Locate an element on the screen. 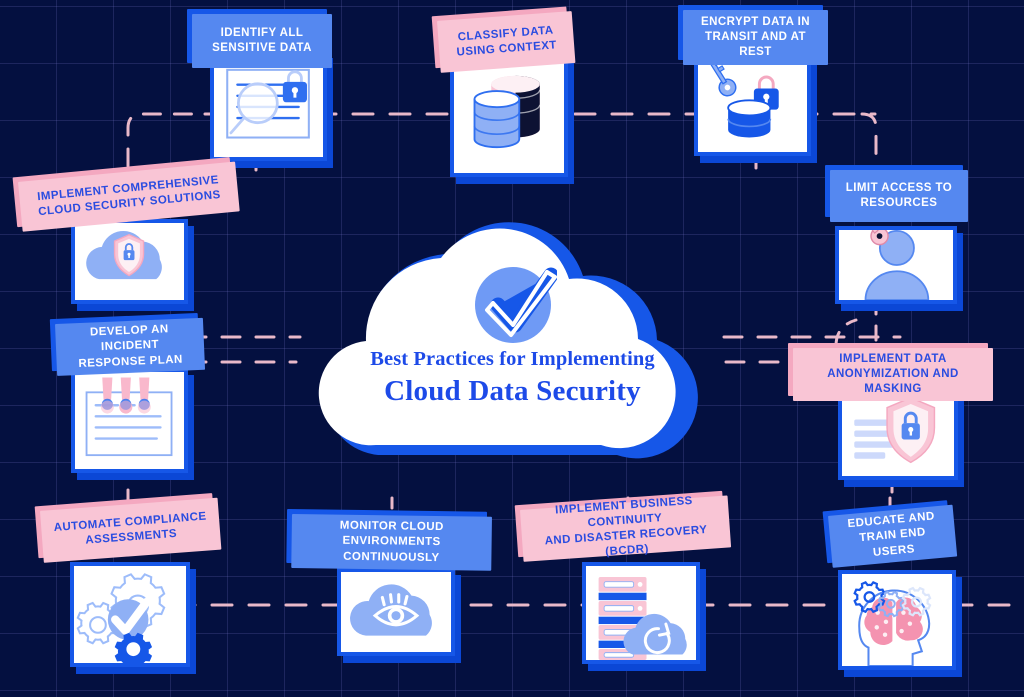  label-text: IMPLEMENT DATA ANONYMIZATION AND MASKING is located at coordinates (893, 374).